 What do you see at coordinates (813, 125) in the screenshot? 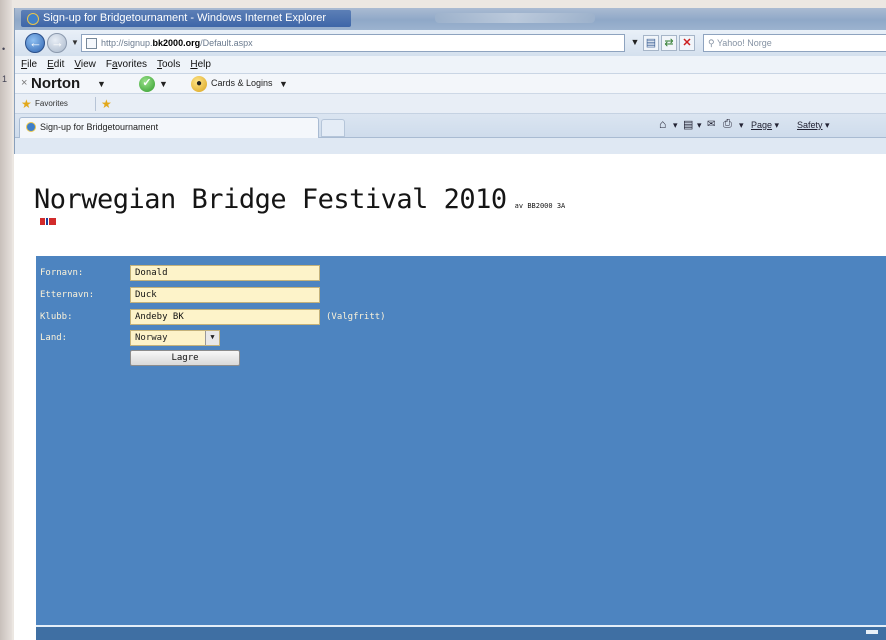
I see `safety-menu: Safety ▾` at bounding box center [813, 125].